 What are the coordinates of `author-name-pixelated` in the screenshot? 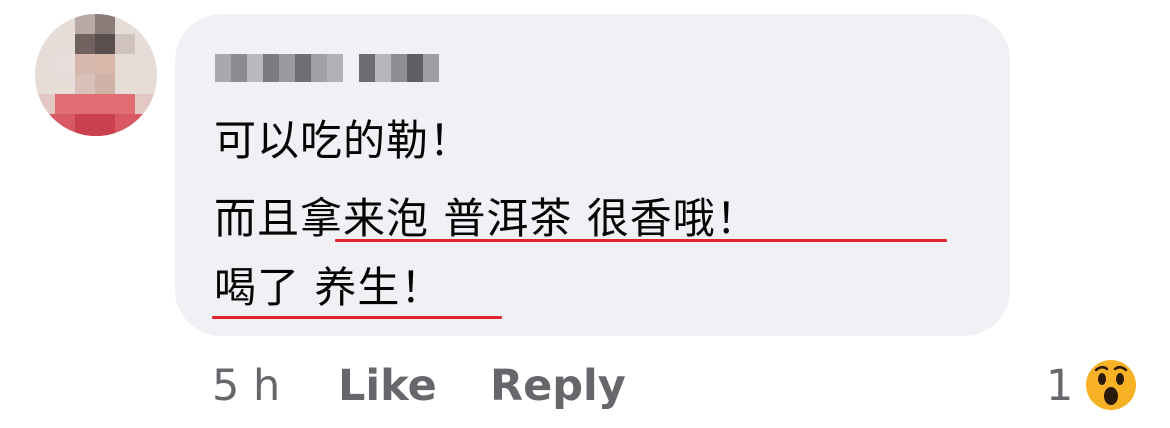 It's located at (279, 68).